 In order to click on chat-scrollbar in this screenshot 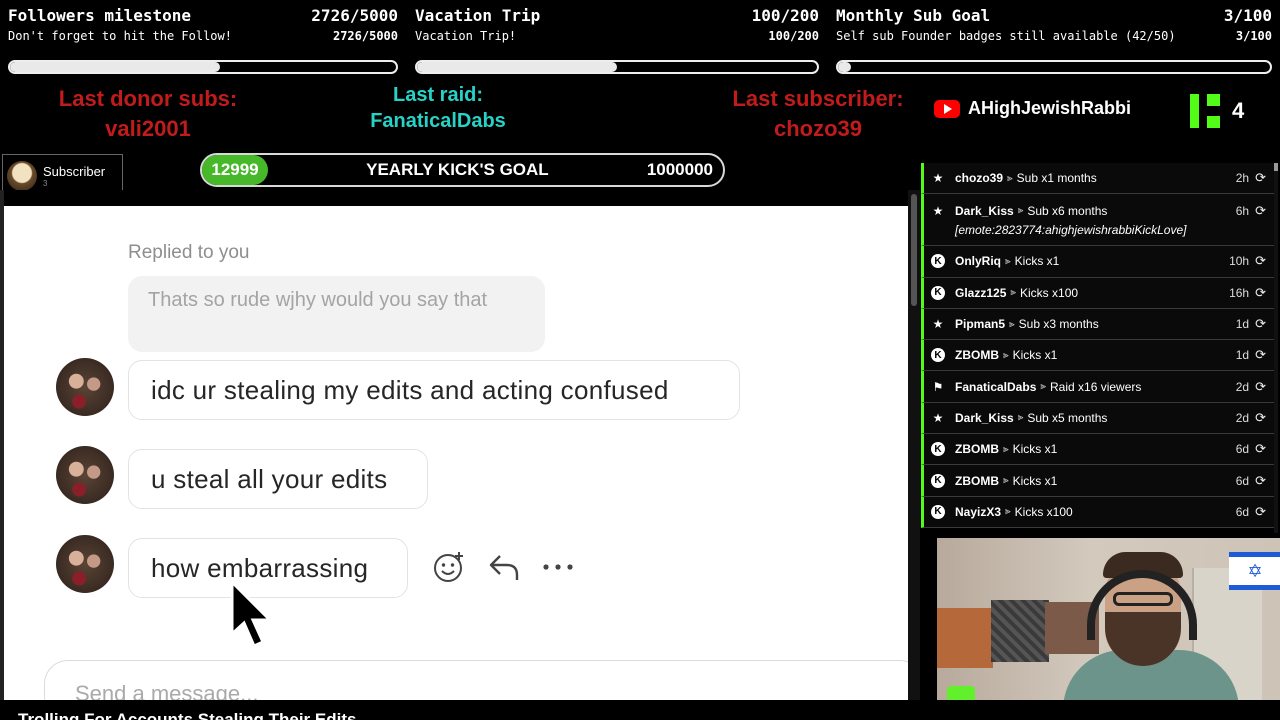, I will do `click(914, 445)`.